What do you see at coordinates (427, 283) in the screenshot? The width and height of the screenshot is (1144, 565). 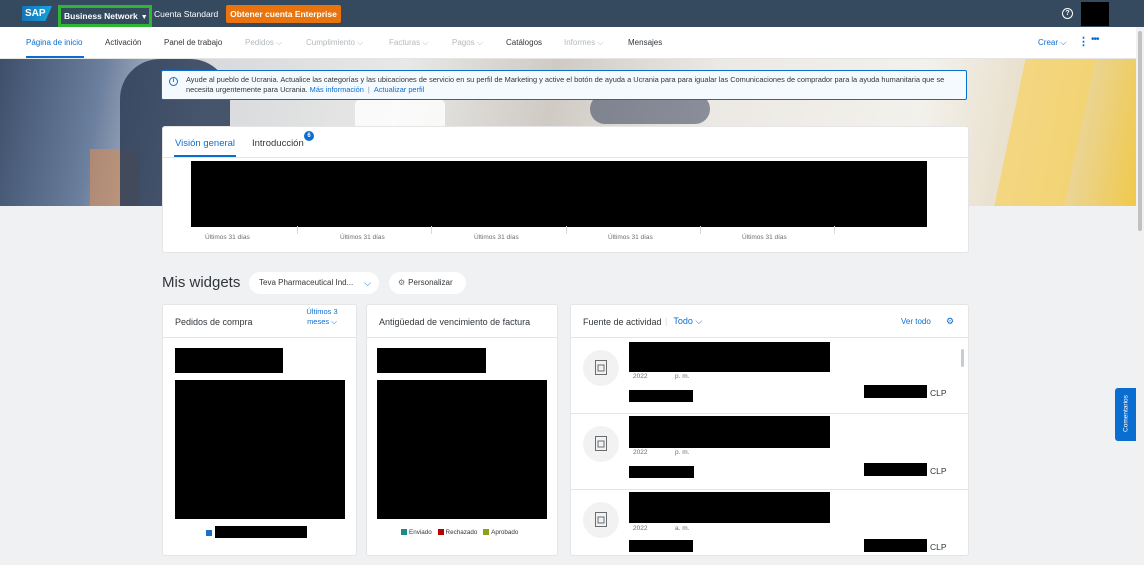 I see `customize-button: ⚙ Personalizar` at bounding box center [427, 283].